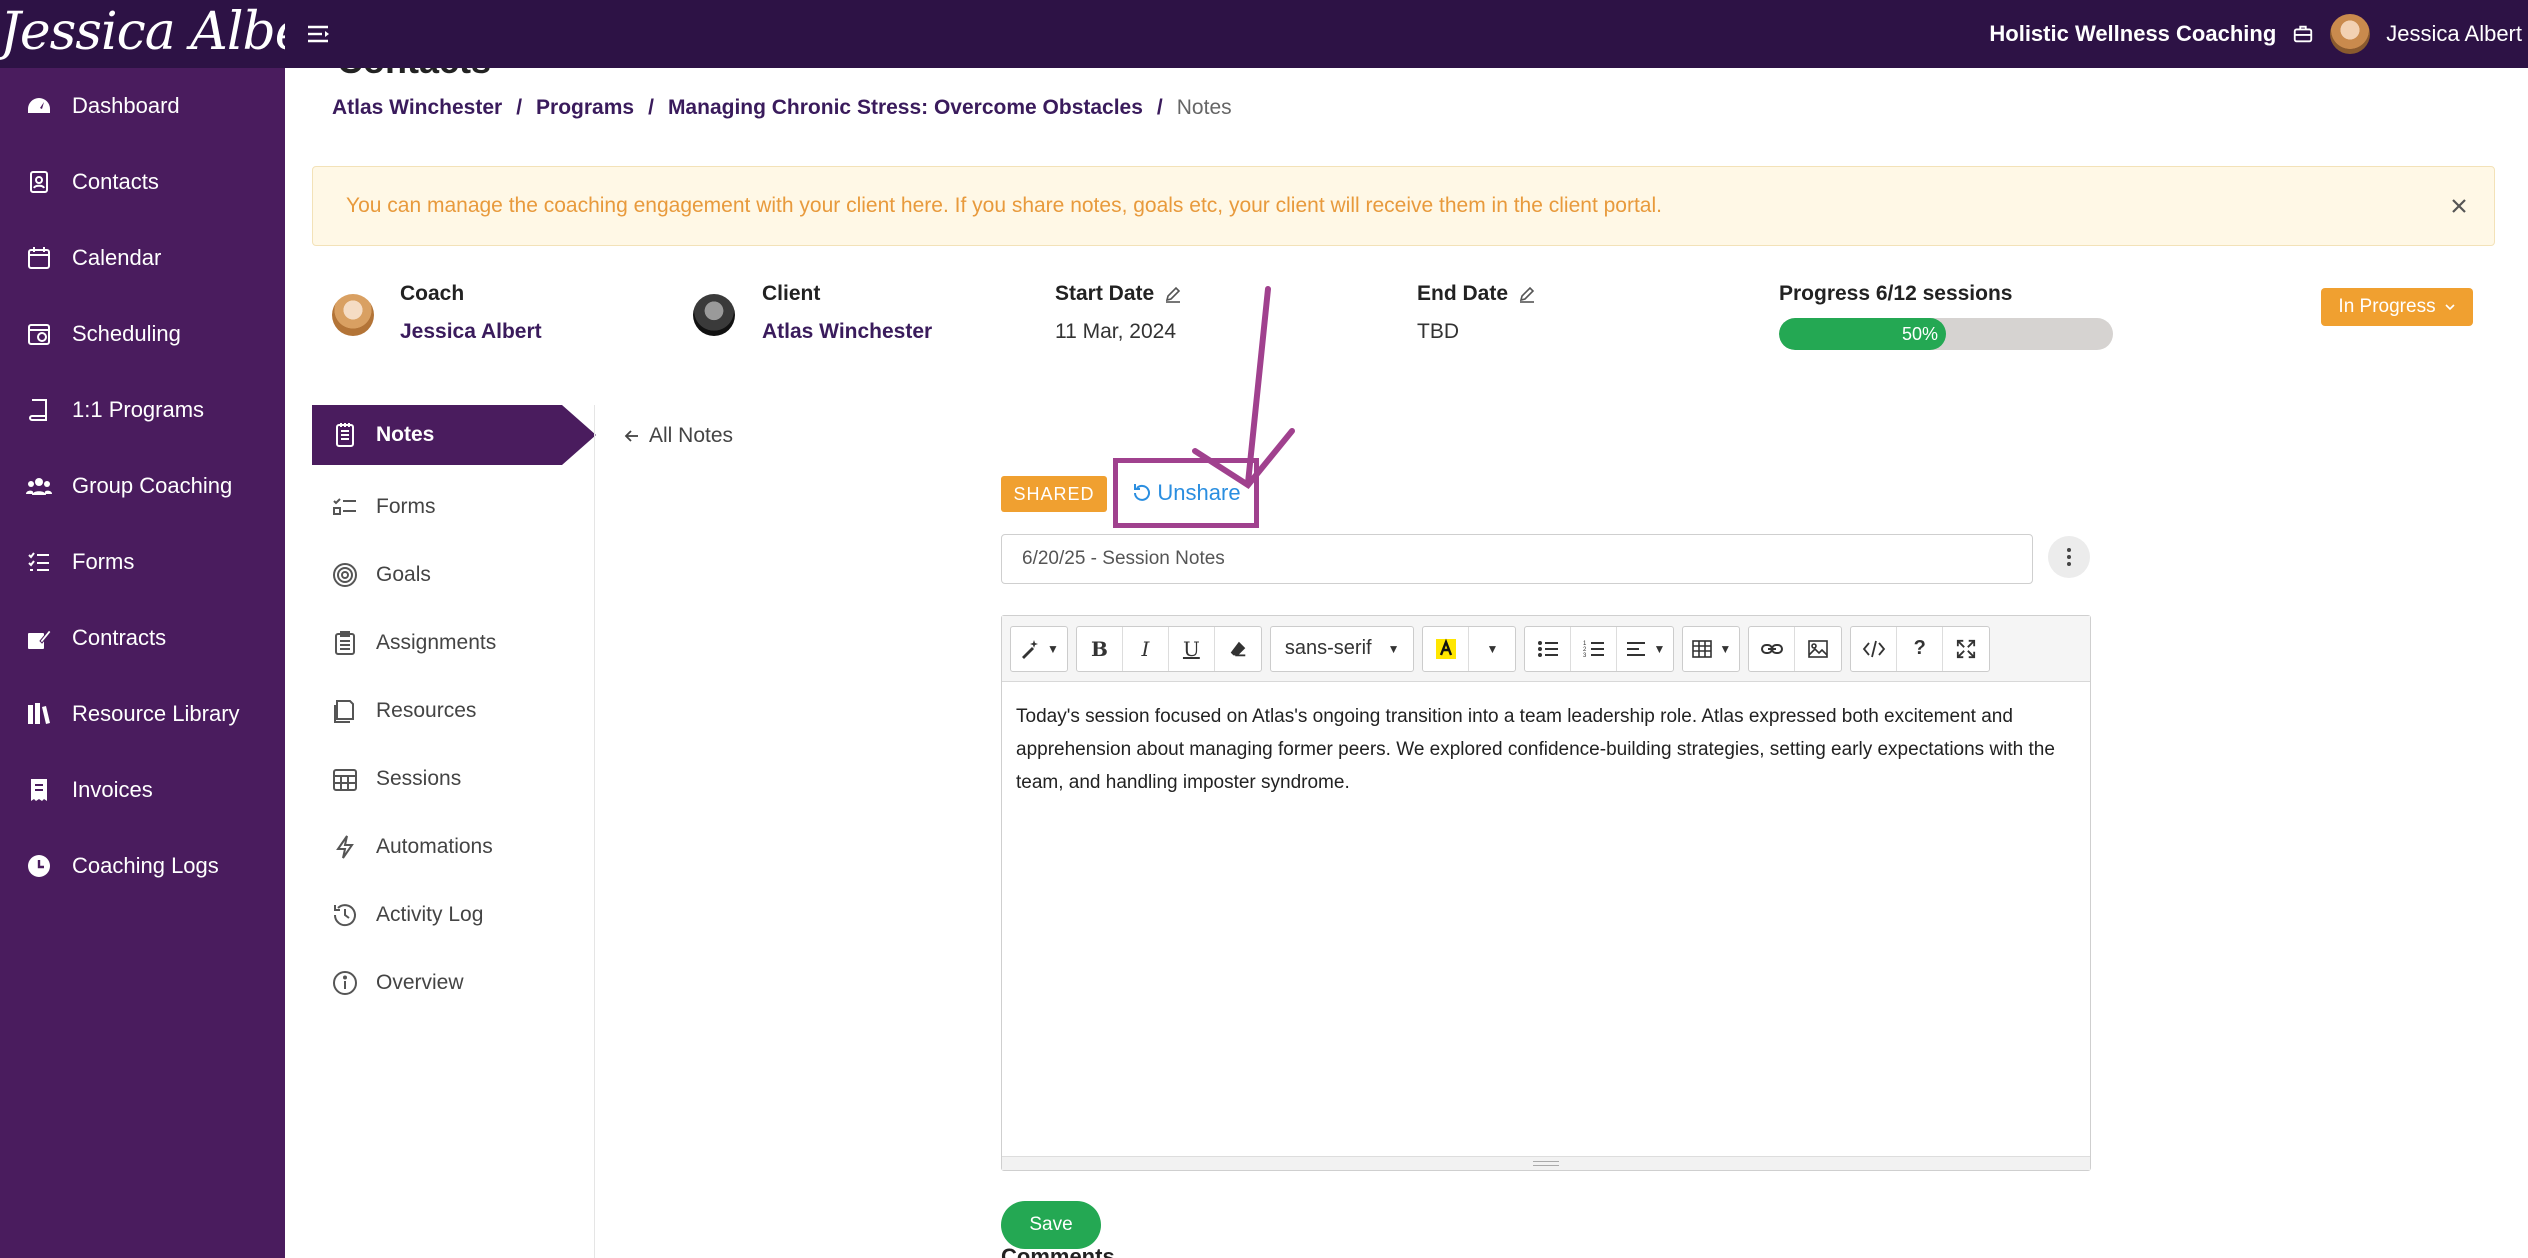  What do you see at coordinates (39, 182) in the screenshot?
I see `contacts-icon` at bounding box center [39, 182].